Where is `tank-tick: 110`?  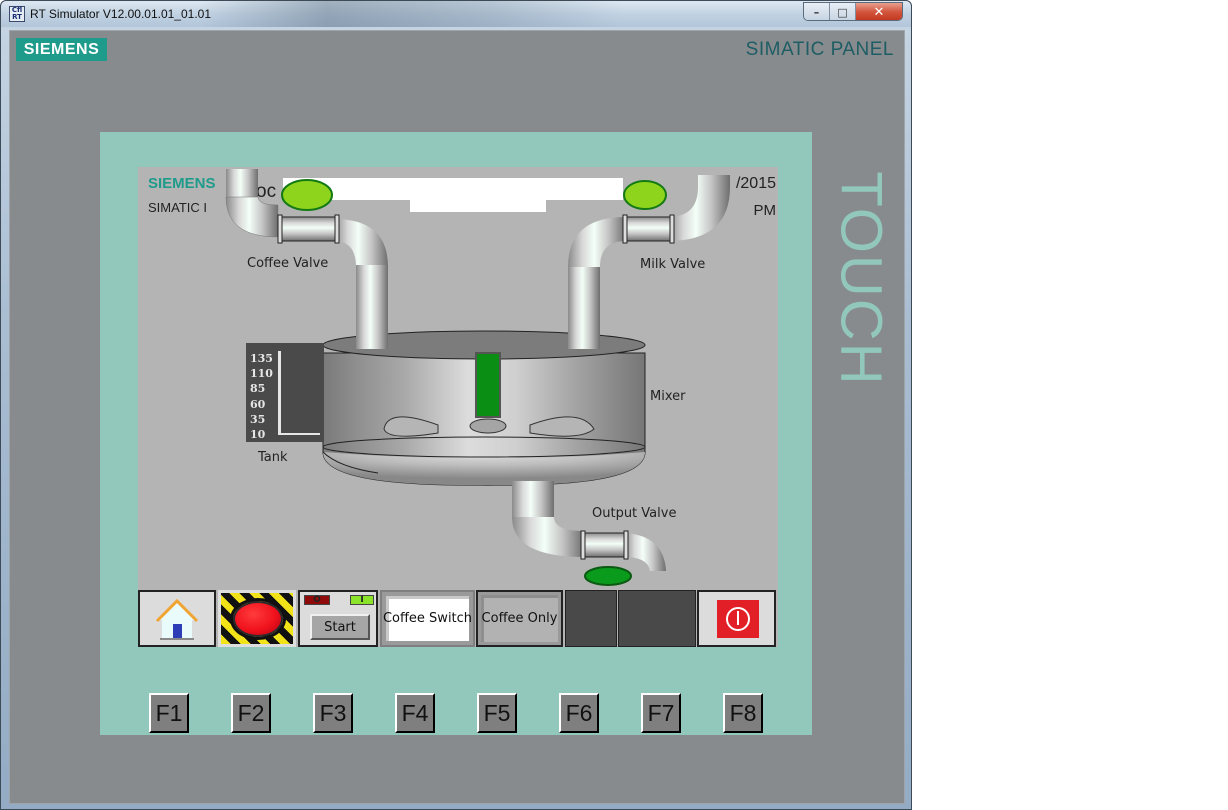 tank-tick: 110 is located at coordinates (261, 373).